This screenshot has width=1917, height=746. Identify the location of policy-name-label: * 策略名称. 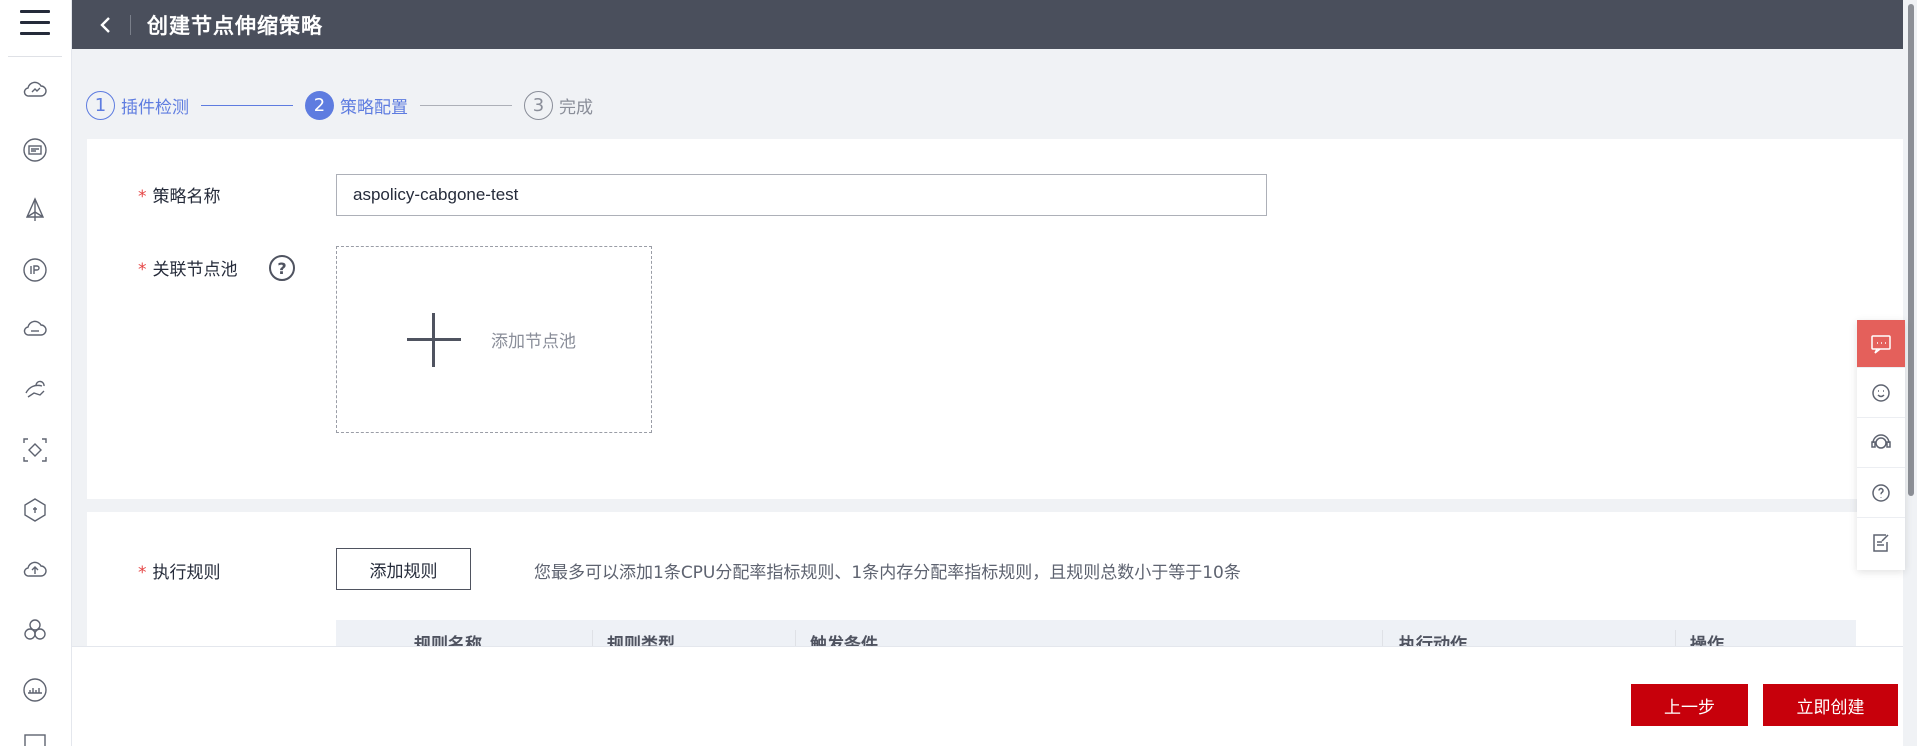
(179, 197).